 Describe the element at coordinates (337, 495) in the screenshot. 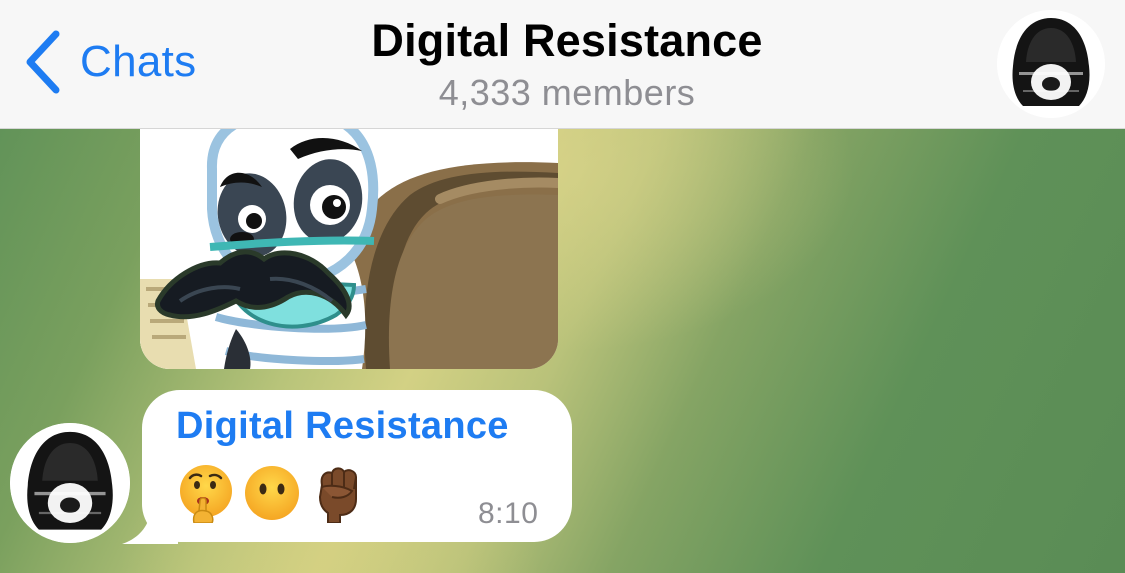

I see `raised-fist-dark-skin-icon` at that location.